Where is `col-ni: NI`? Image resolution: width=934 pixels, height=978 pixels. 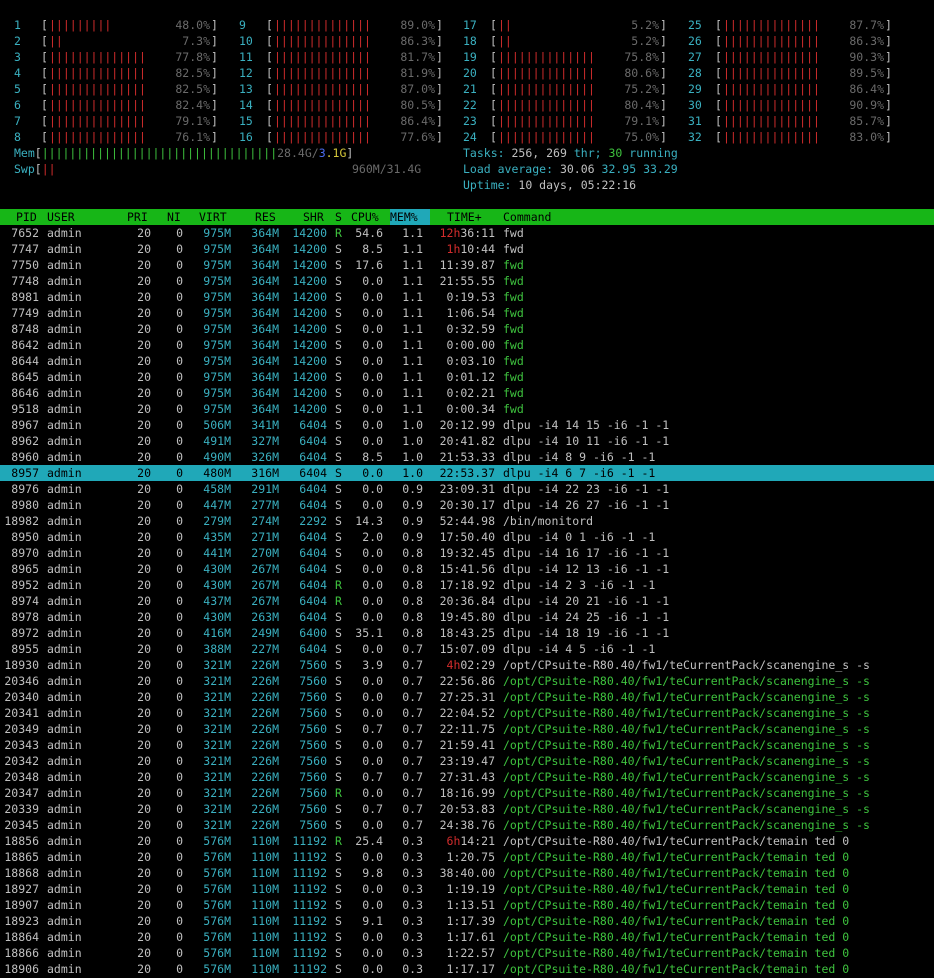
col-ni: NI is located at coordinates (174, 217).